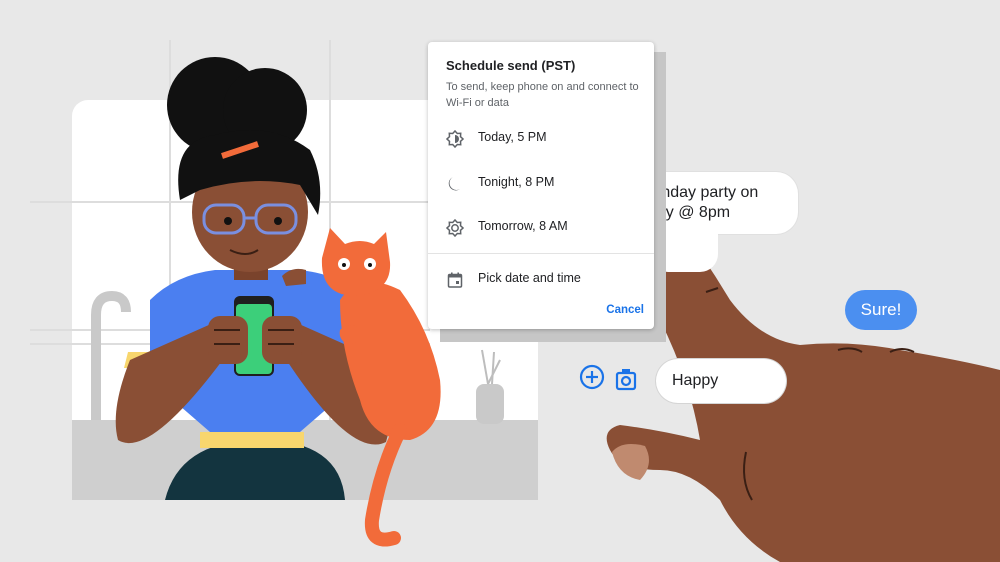 The image size is (1000, 562). What do you see at coordinates (344, 265) in the screenshot?
I see `cat-pupil-left` at bounding box center [344, 265].